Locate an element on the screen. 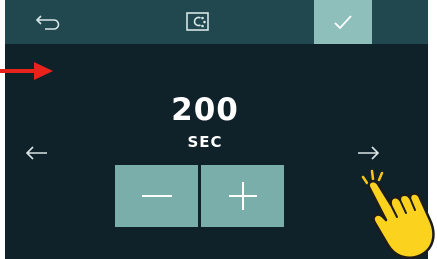 This screenshot has width=437, height=259. next-button is located at coordinates (369, 153).